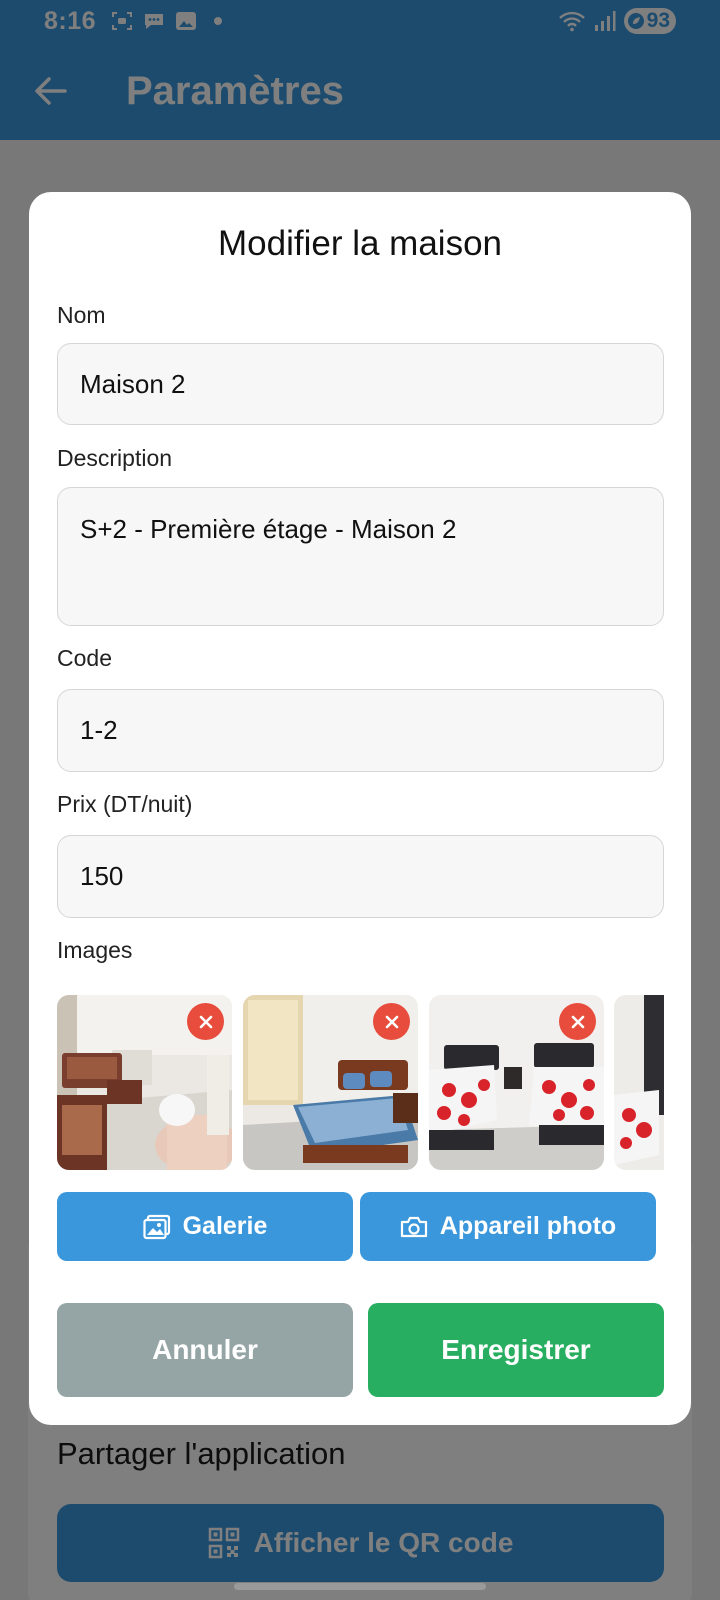 Image resolution: width=720 pixels, height=1600 pixels. What do you see at coordinates (360, 384) in the screenshot?
I see `name-field: Maison 2` at bounding box center [360, 384].